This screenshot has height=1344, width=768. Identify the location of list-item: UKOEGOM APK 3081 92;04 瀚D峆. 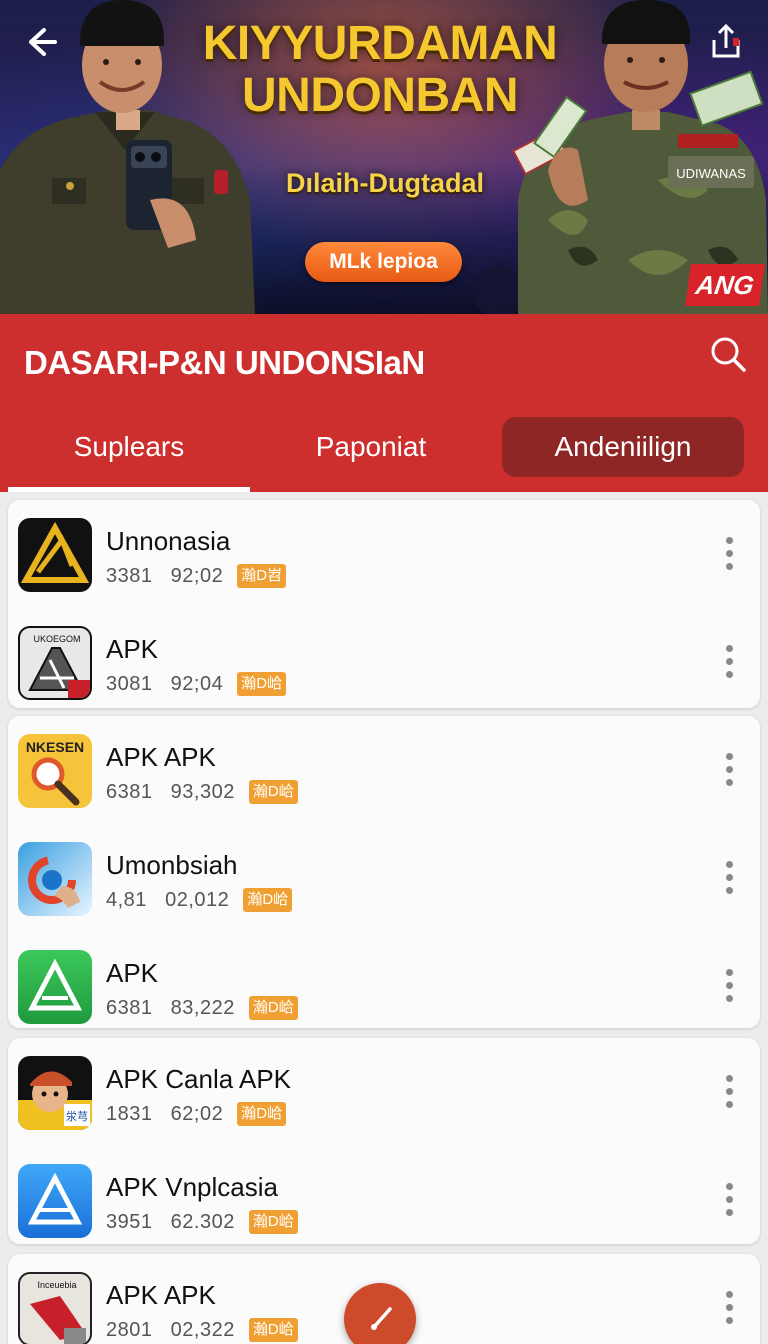
(384, 662).